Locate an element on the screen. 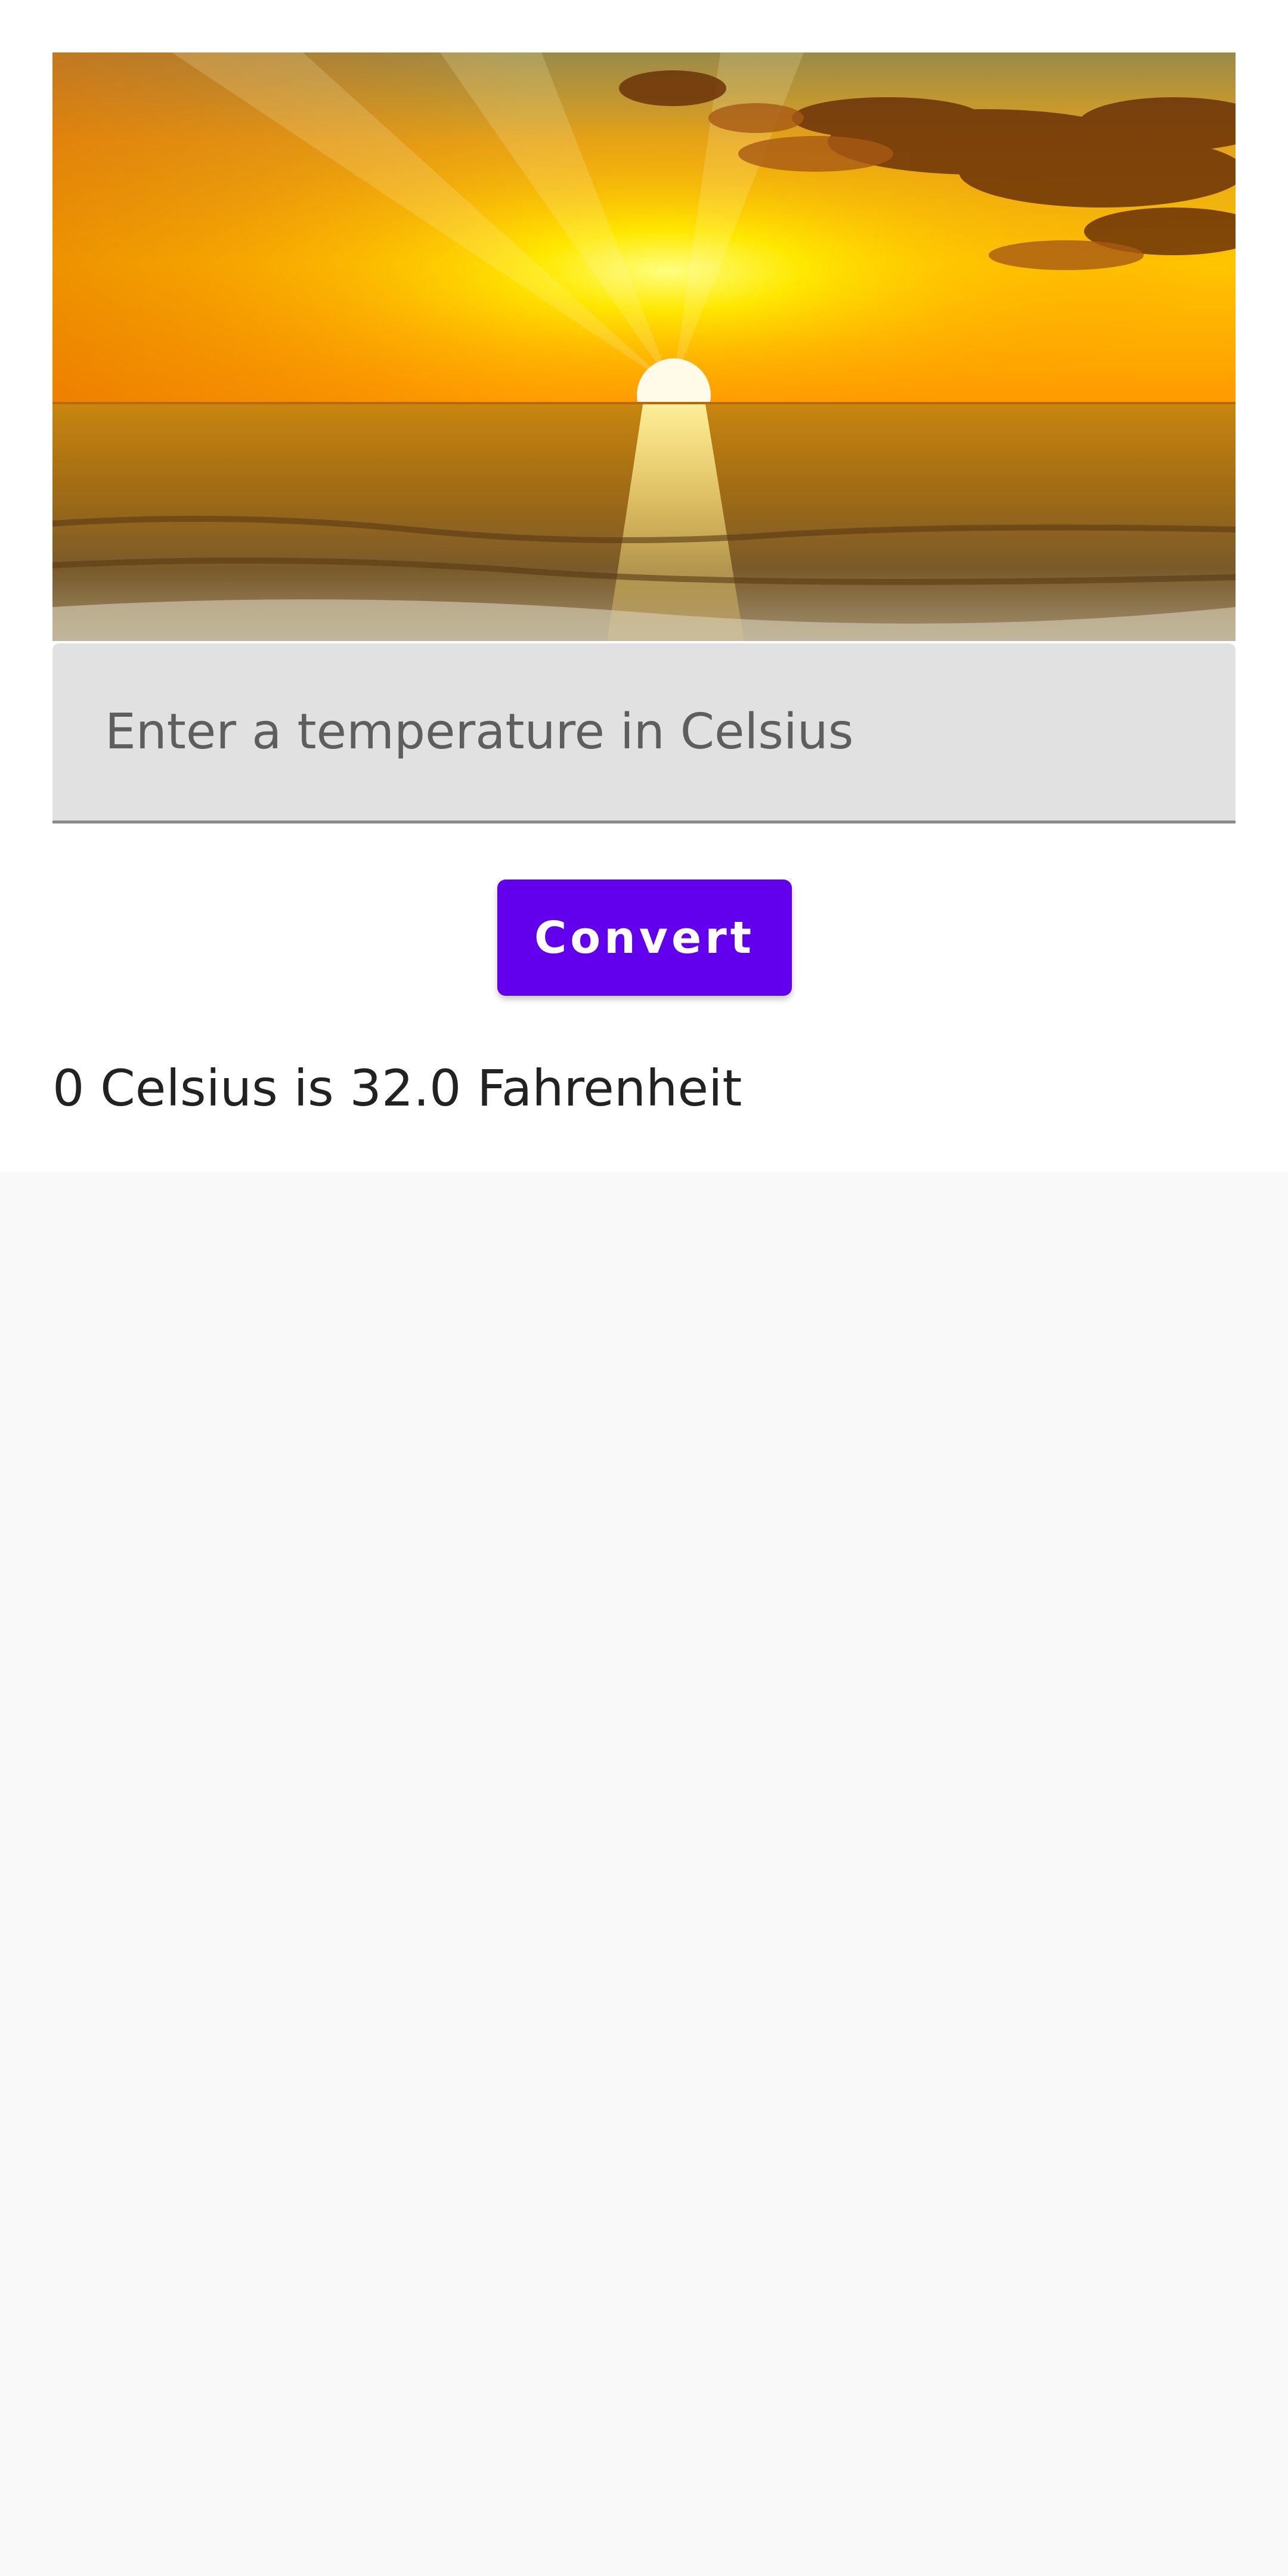 The height and width of the screenshot is (2576, 1288). convert-button: Convert is located at coordinates (644, 938).